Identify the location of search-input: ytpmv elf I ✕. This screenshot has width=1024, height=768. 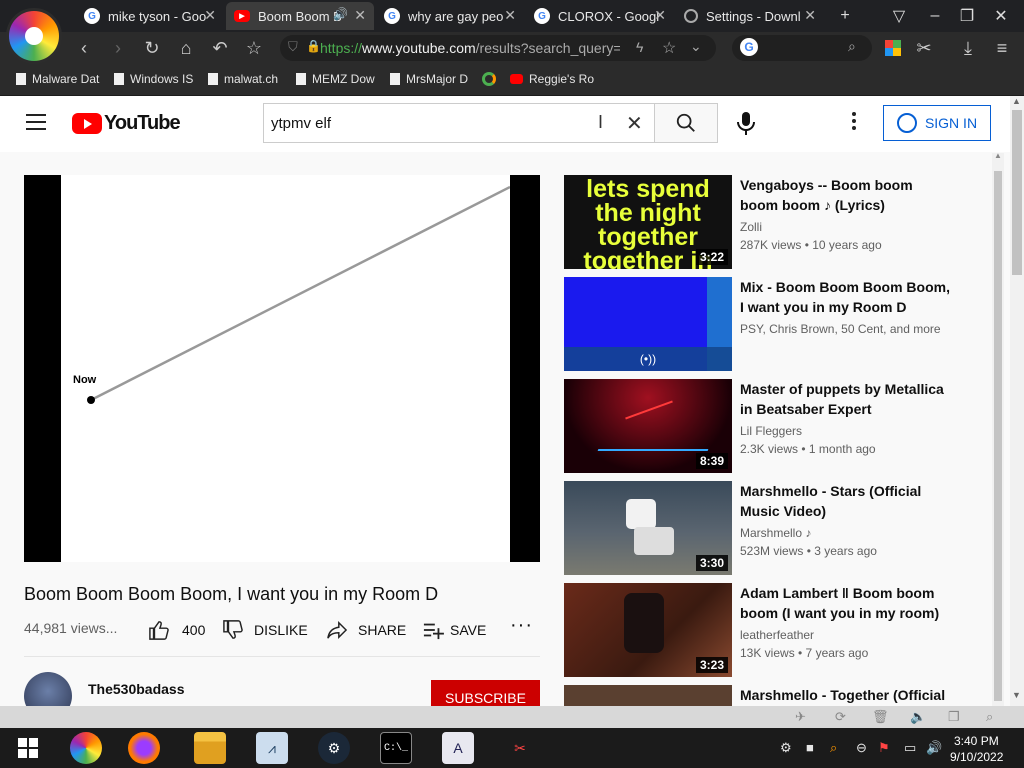
(459, 123).